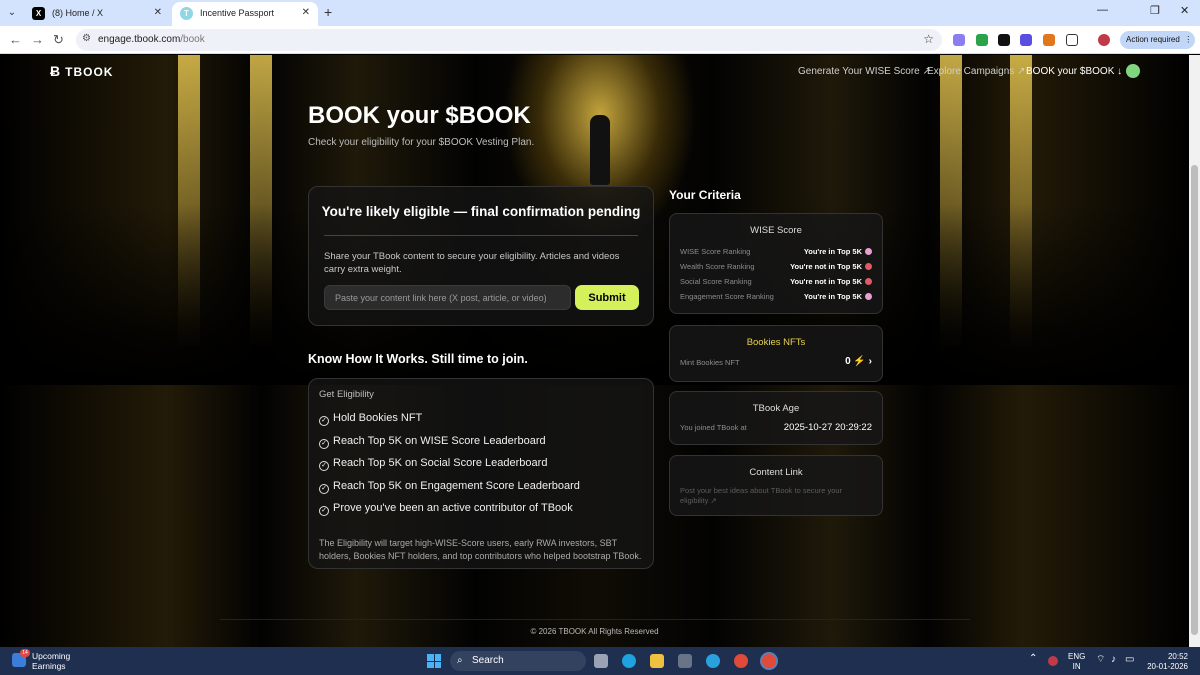 The image size is (1200, 675). What do you see at coordinates (1194, 400) in the screenshot?
I see `scrollbar-thumb` at bounding box center [1194, 400].